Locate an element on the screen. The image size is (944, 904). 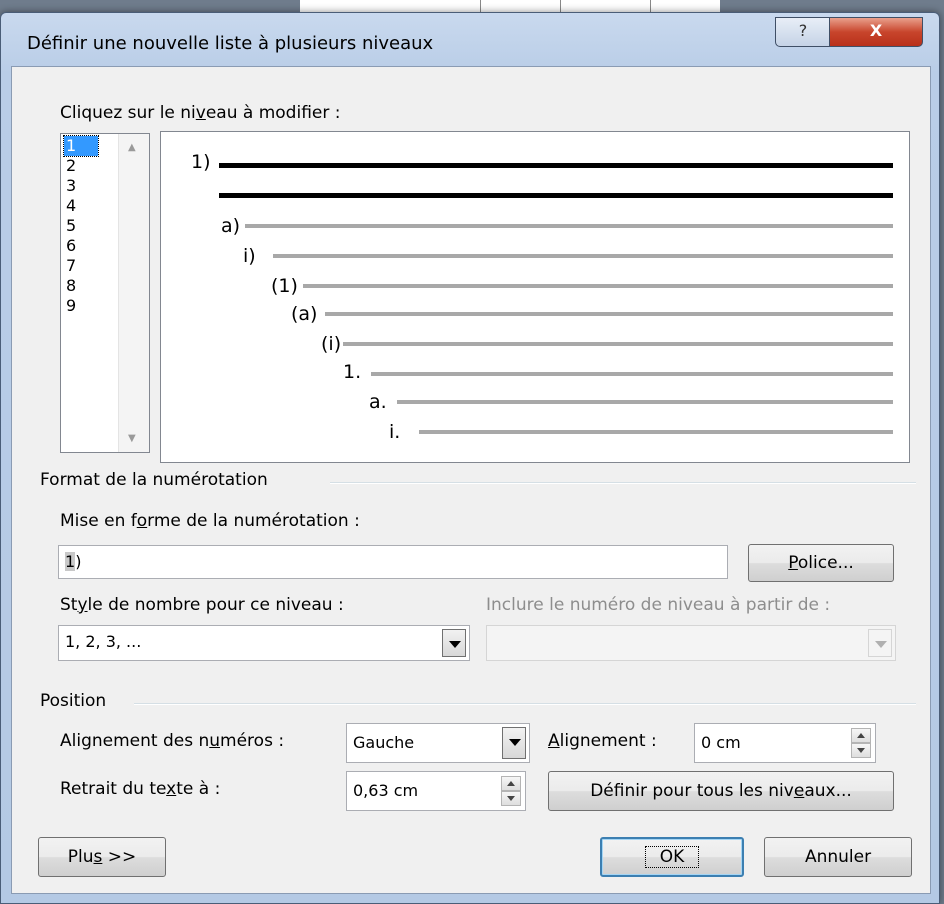
level-item-5: 5 is located at coordinates (84, 226).